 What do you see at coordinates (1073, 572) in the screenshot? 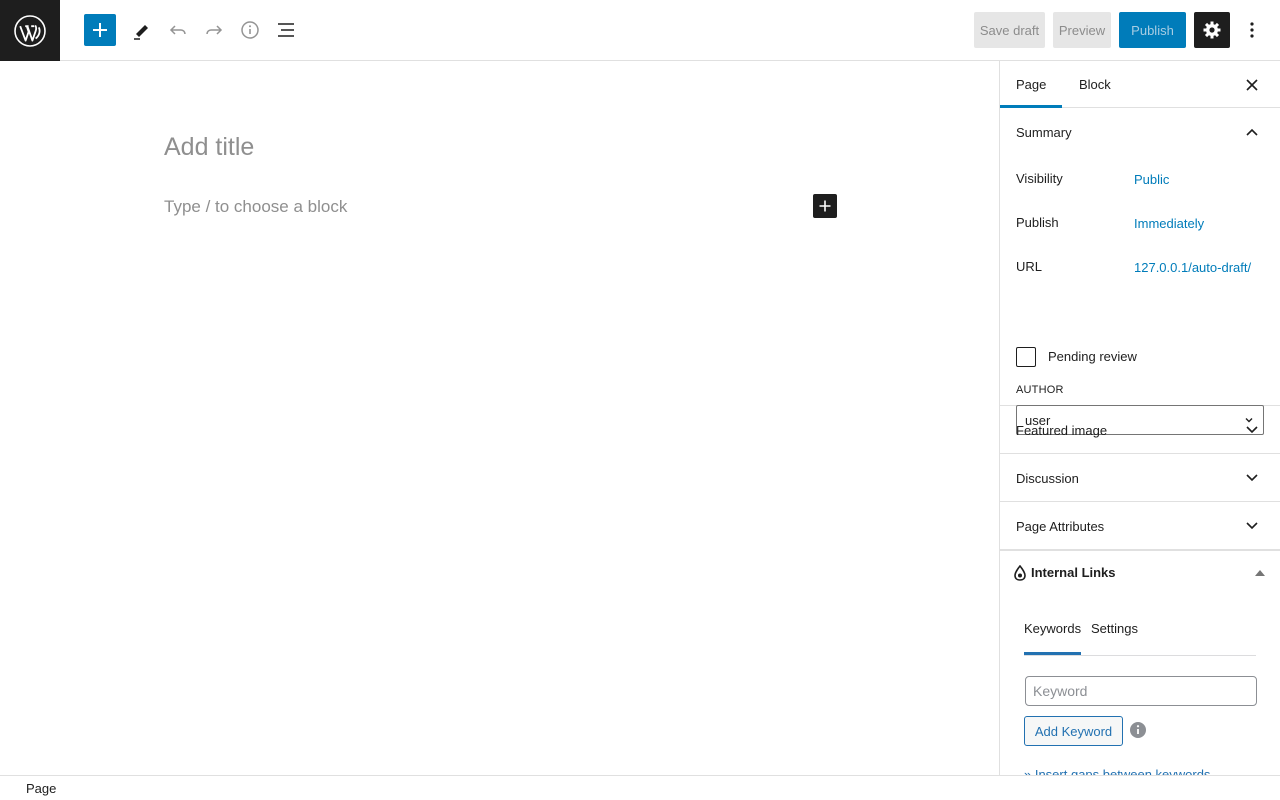
I see `internal-links-title: Internal Links` at bounding box center [1073, 572].